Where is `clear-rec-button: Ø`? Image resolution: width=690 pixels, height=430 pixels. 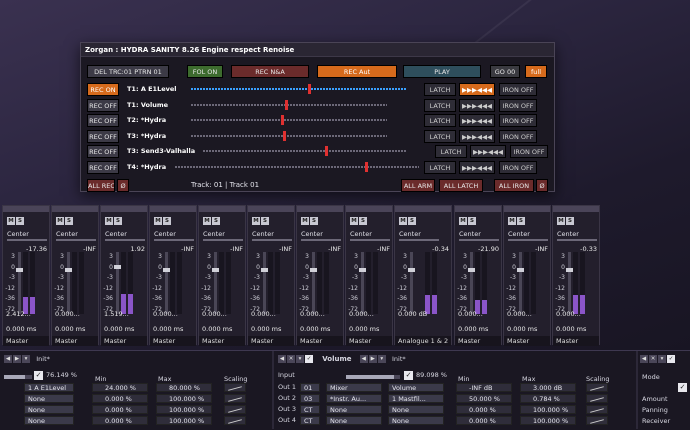
clear-rec-button: Ø is located at coordinates (123, 185).